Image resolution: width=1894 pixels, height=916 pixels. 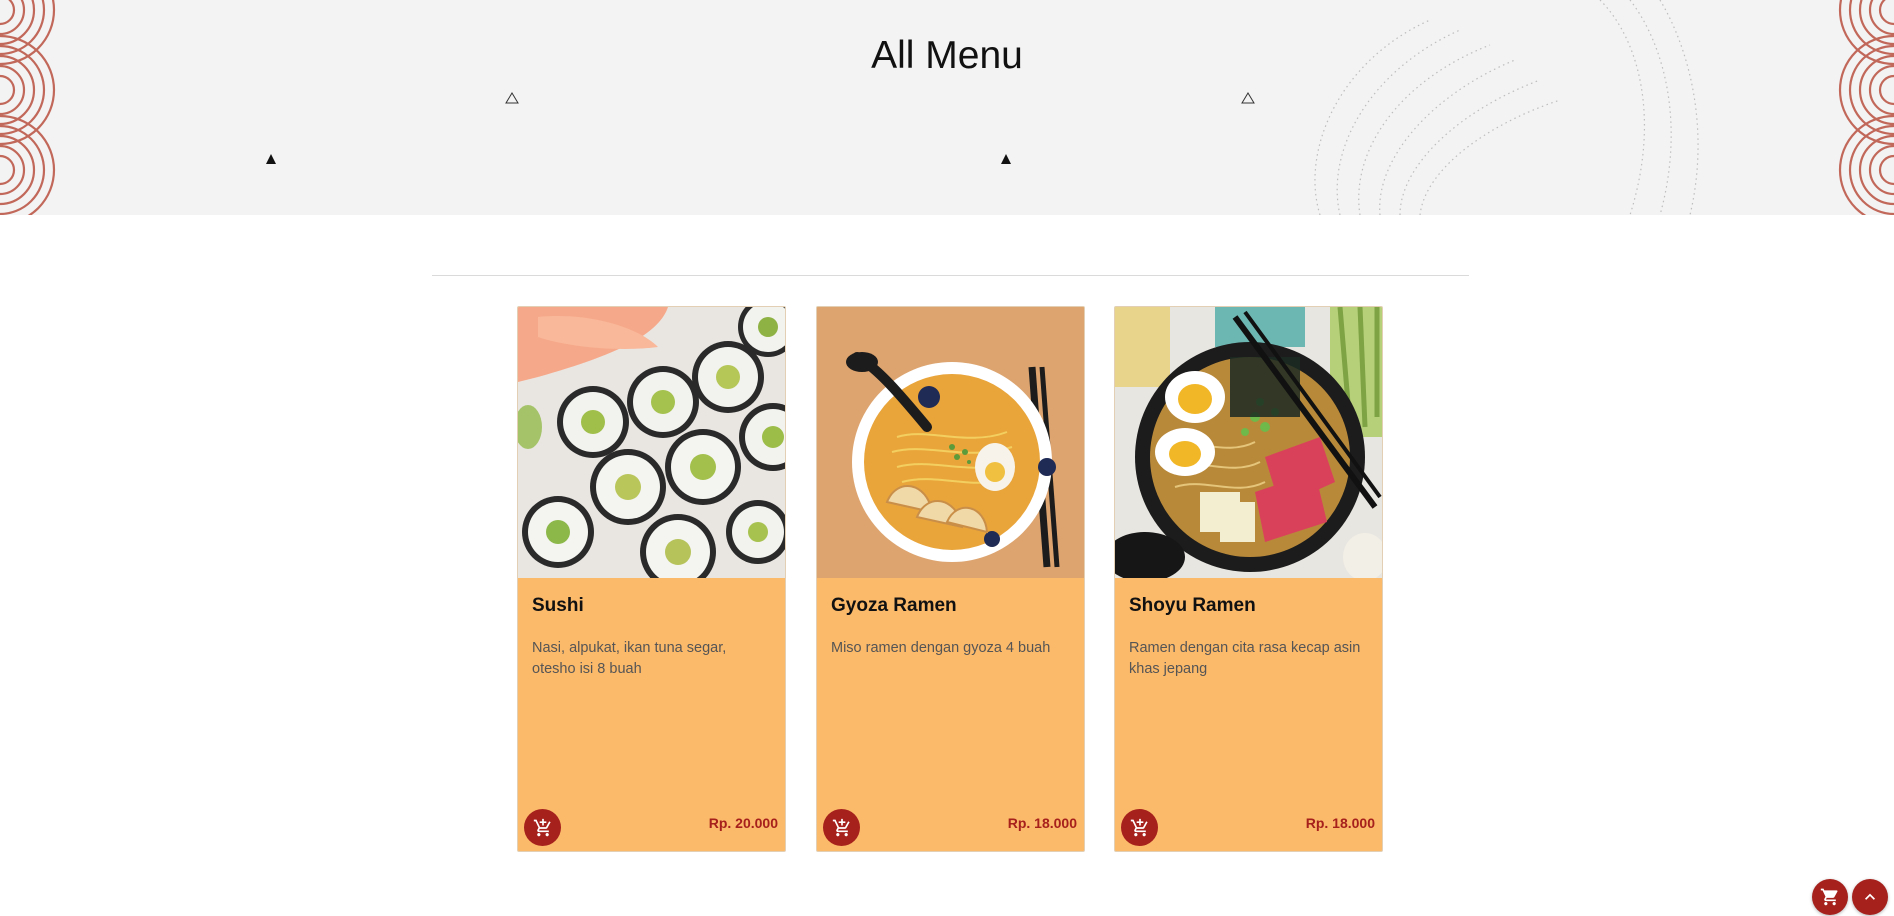 I want to click on menu-item-name: Gyoza Ramen, so click(x=894, y=605).